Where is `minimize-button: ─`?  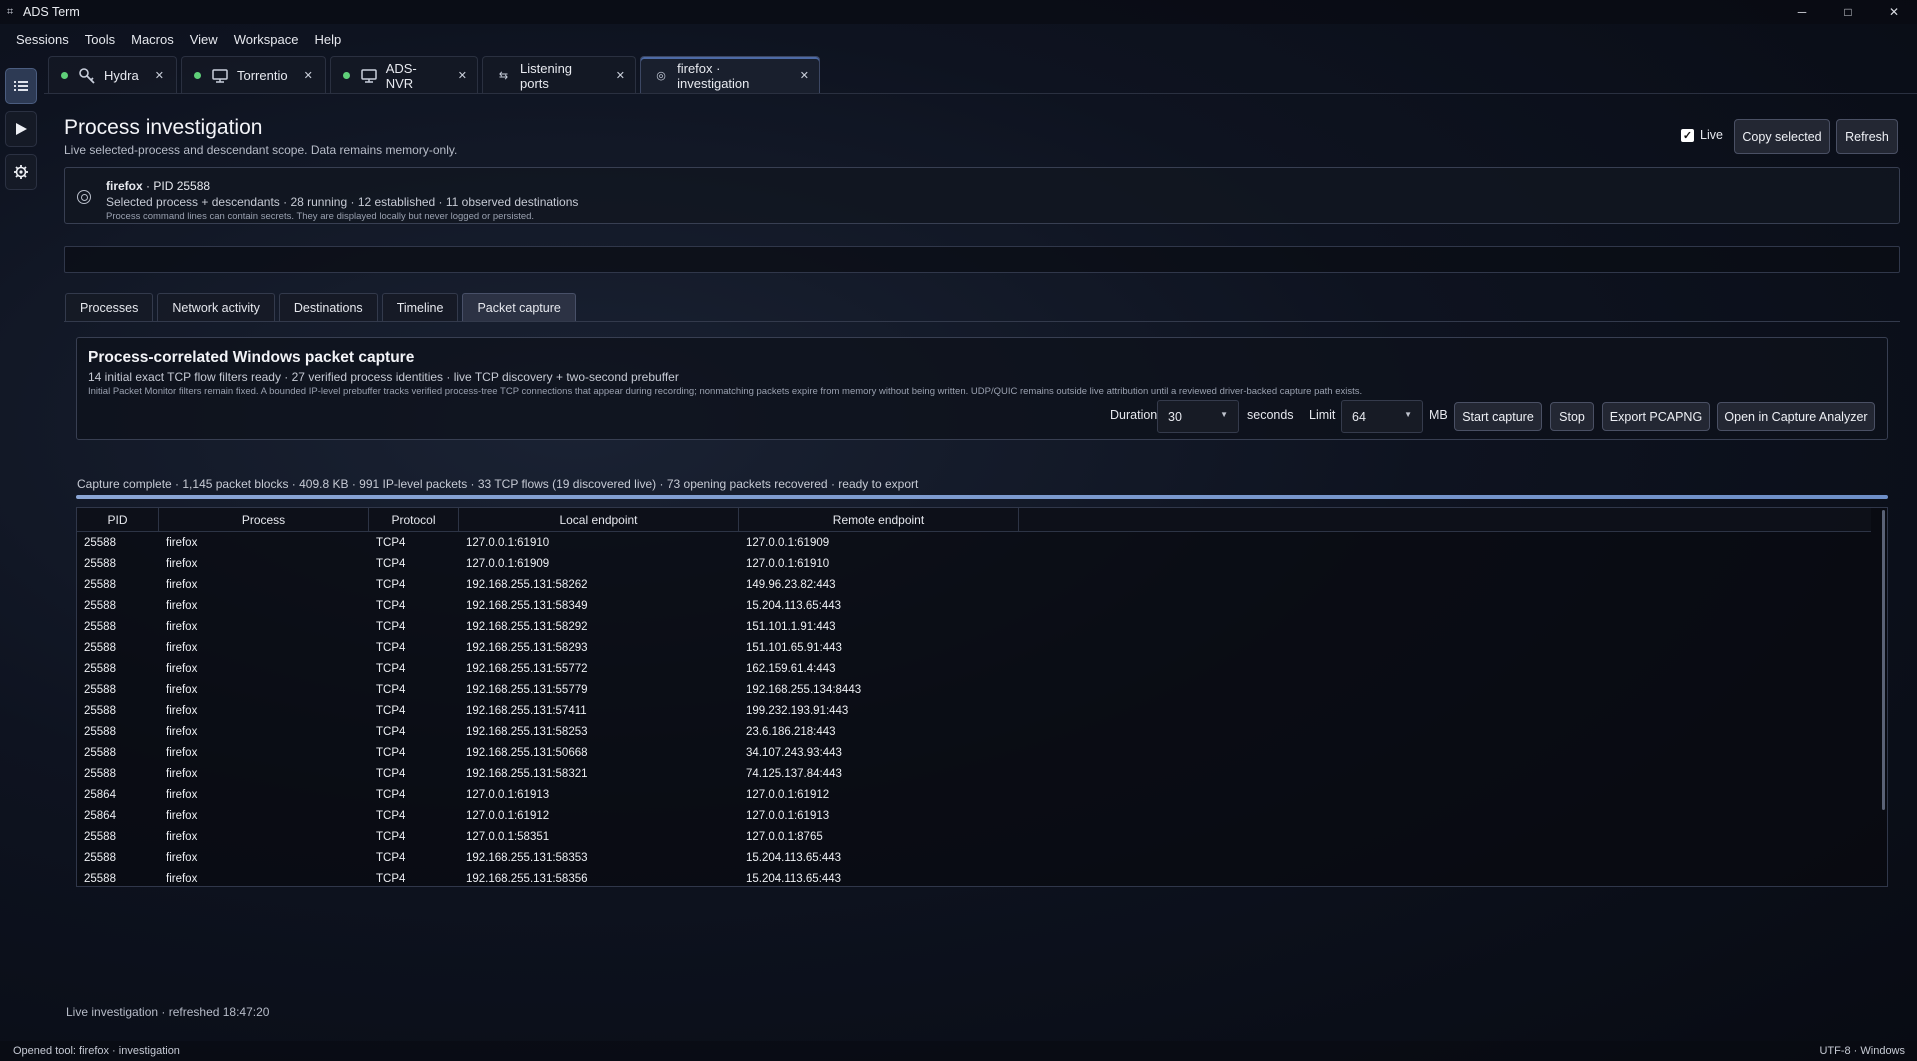 minimize-button: ─ is located at coordinates (1802, 12).